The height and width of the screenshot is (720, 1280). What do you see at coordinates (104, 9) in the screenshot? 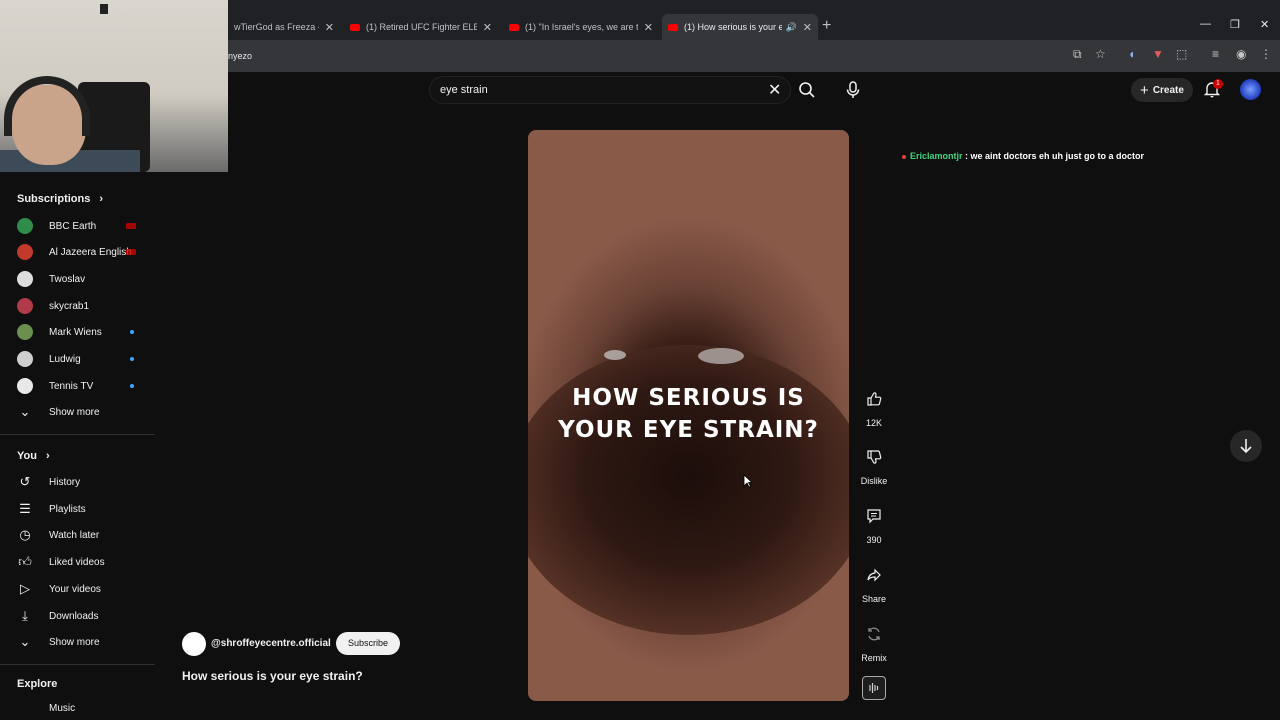
I see `webcam-object` at bounding box center [104, 9].